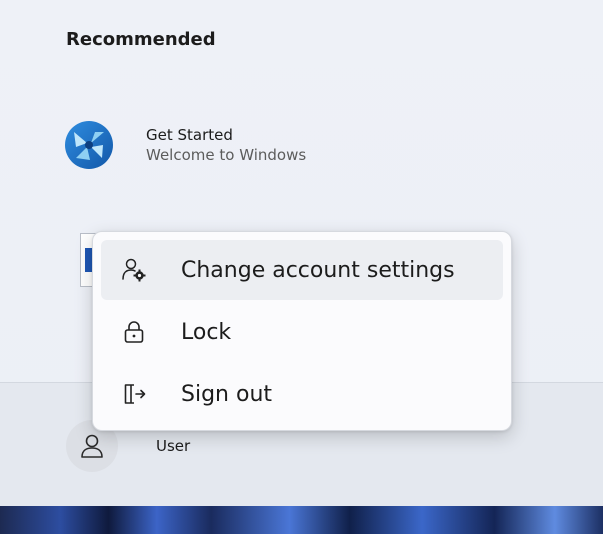 Image resolution: width=603 pixels, height=534 pixels. I want to click on recommended-item-description: Welcome to Windows, so click(226, 155).